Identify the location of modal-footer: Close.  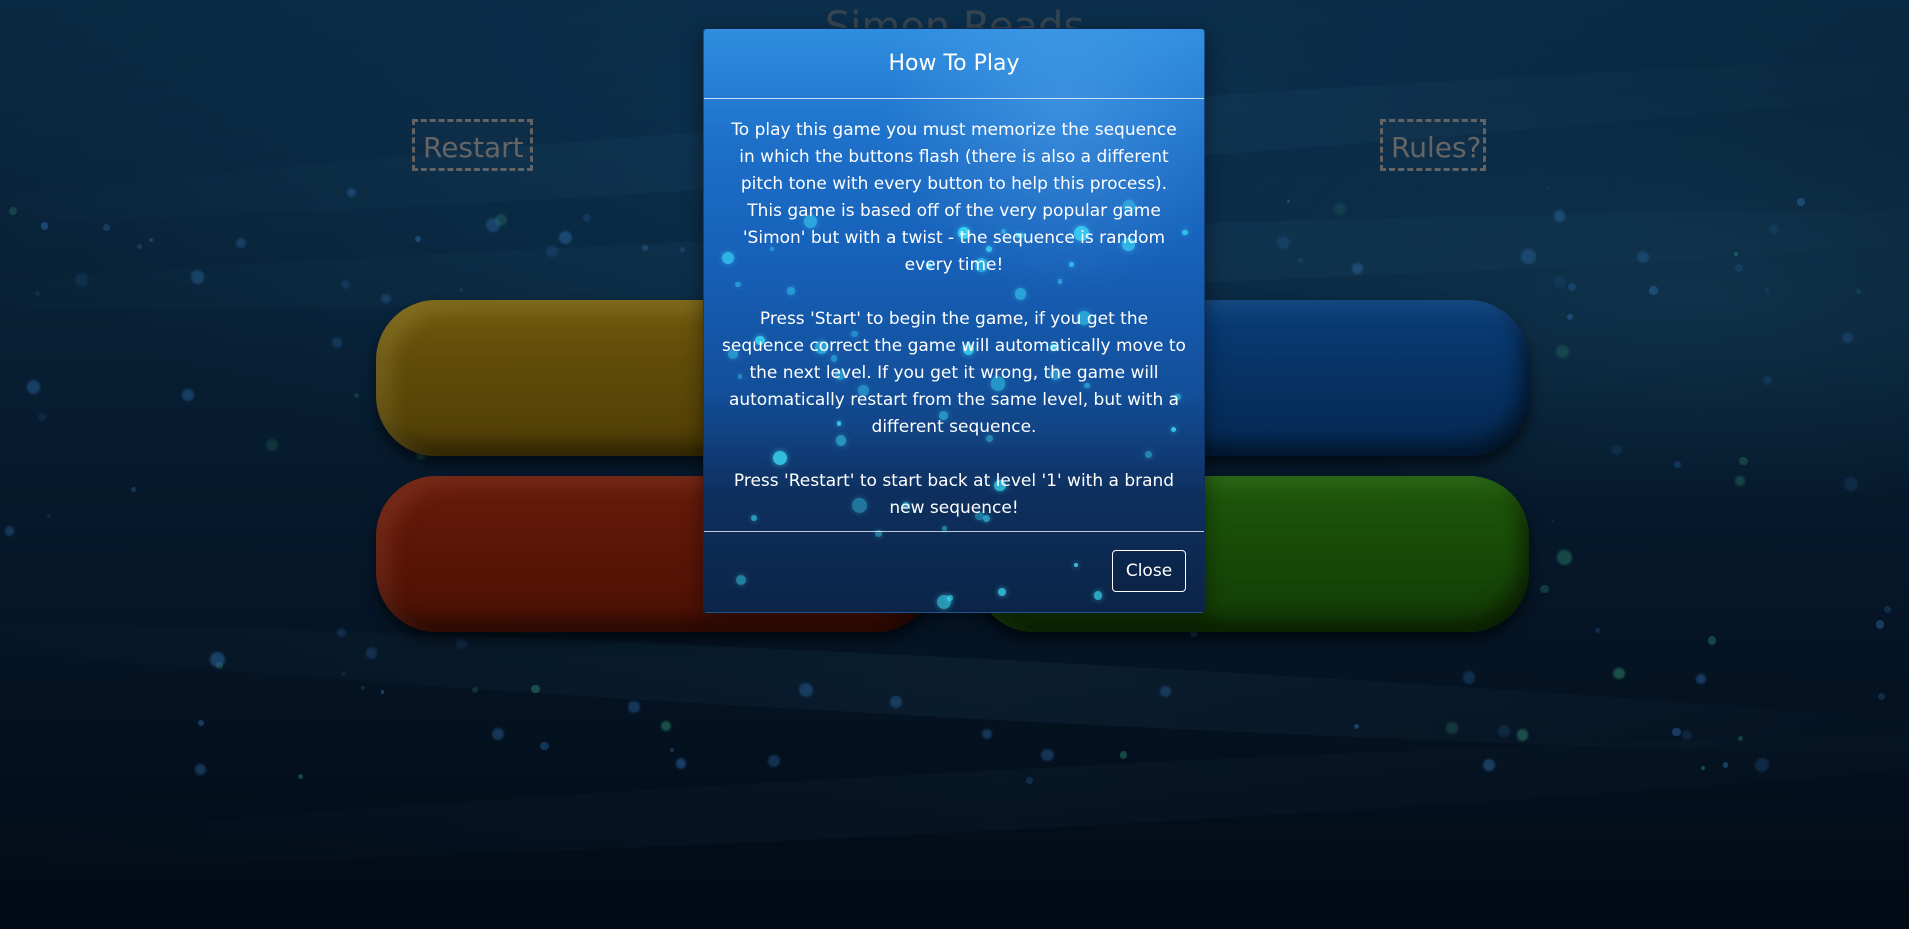
(954, 571).